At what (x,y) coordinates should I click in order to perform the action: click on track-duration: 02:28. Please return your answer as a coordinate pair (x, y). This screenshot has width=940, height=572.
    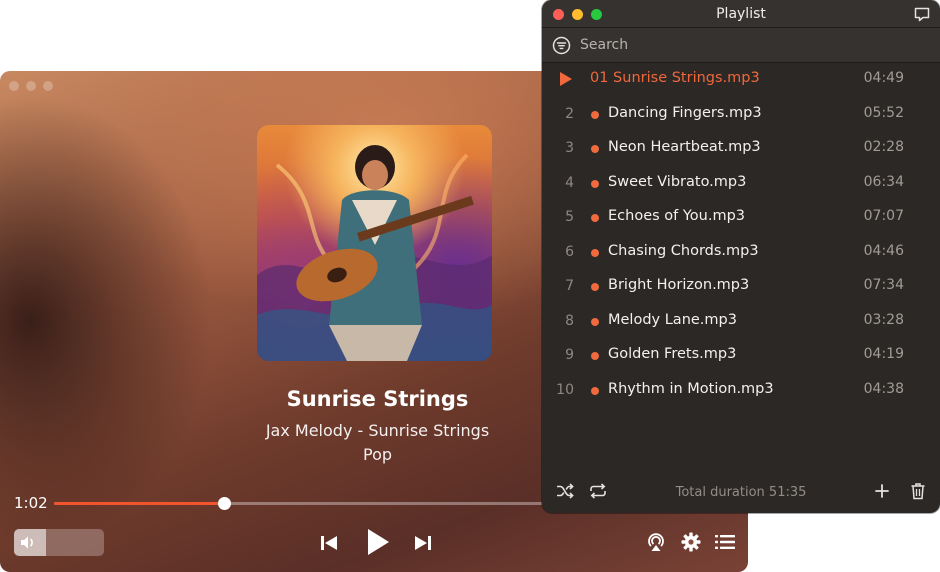
    Looking at the image, I should click on (883, 147).